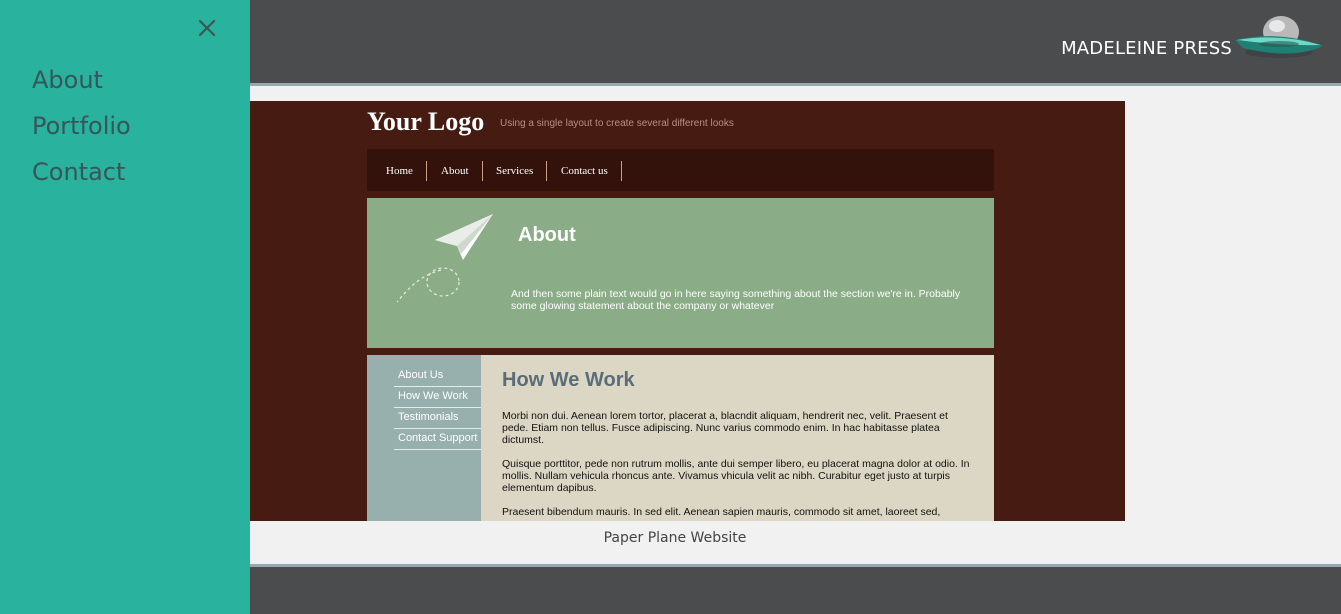  What do you see at coordinates (795, 589) in the screenshot?
I see `site-footer` at bounding box center [795, 589].